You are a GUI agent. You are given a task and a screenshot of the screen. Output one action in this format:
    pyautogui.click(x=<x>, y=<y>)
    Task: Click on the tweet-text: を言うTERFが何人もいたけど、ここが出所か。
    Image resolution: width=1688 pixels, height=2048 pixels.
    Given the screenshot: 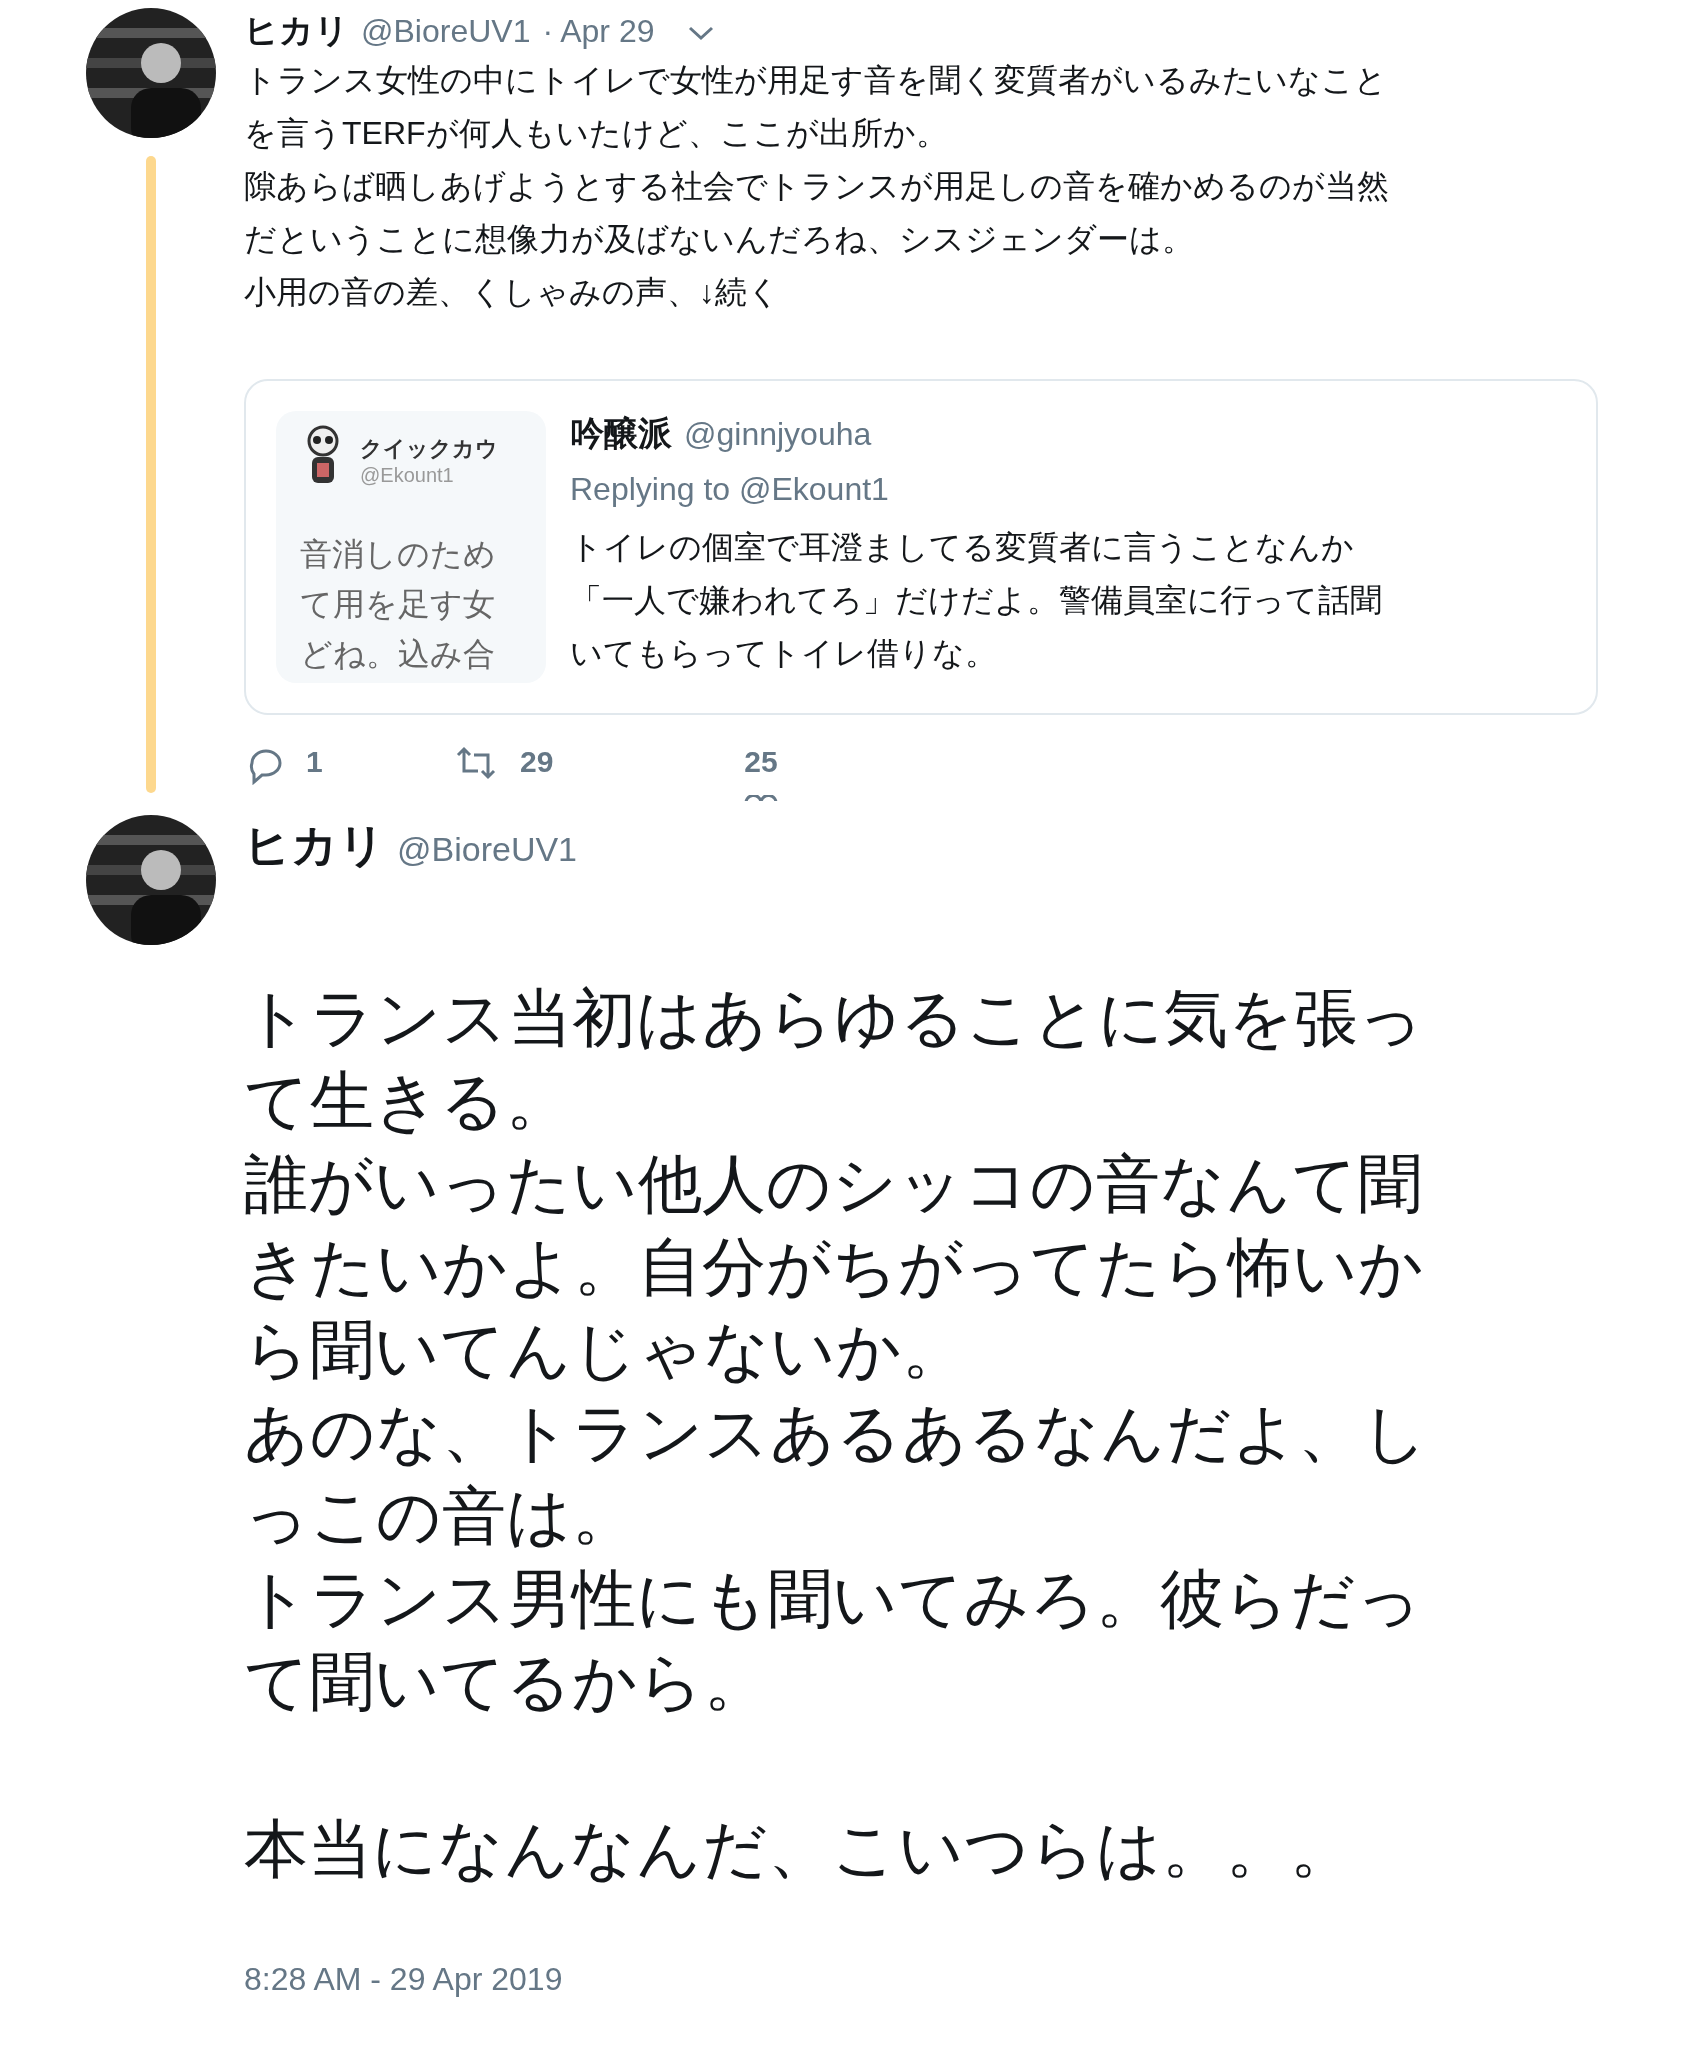 What is the action you would take?
    pyautogui.click(x=596, y=133)
    